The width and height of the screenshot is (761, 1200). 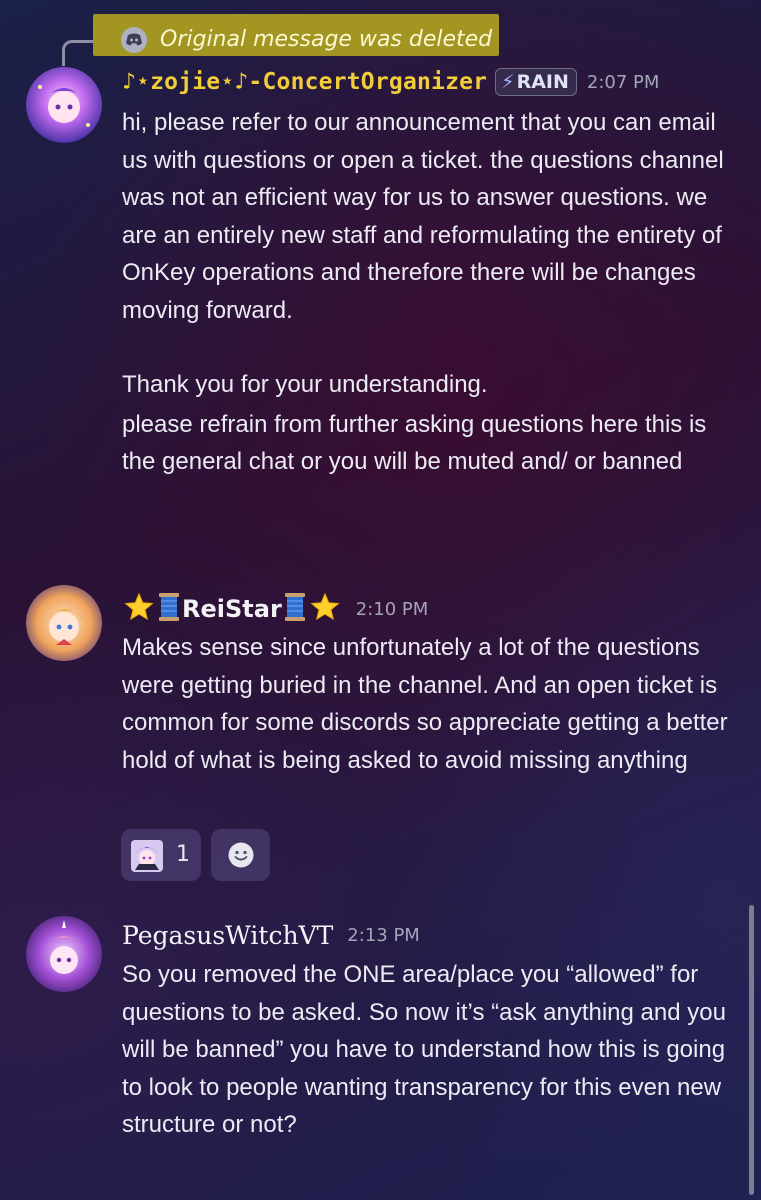 I want to click on reaction-count: 1, so click(x=183, y=854).